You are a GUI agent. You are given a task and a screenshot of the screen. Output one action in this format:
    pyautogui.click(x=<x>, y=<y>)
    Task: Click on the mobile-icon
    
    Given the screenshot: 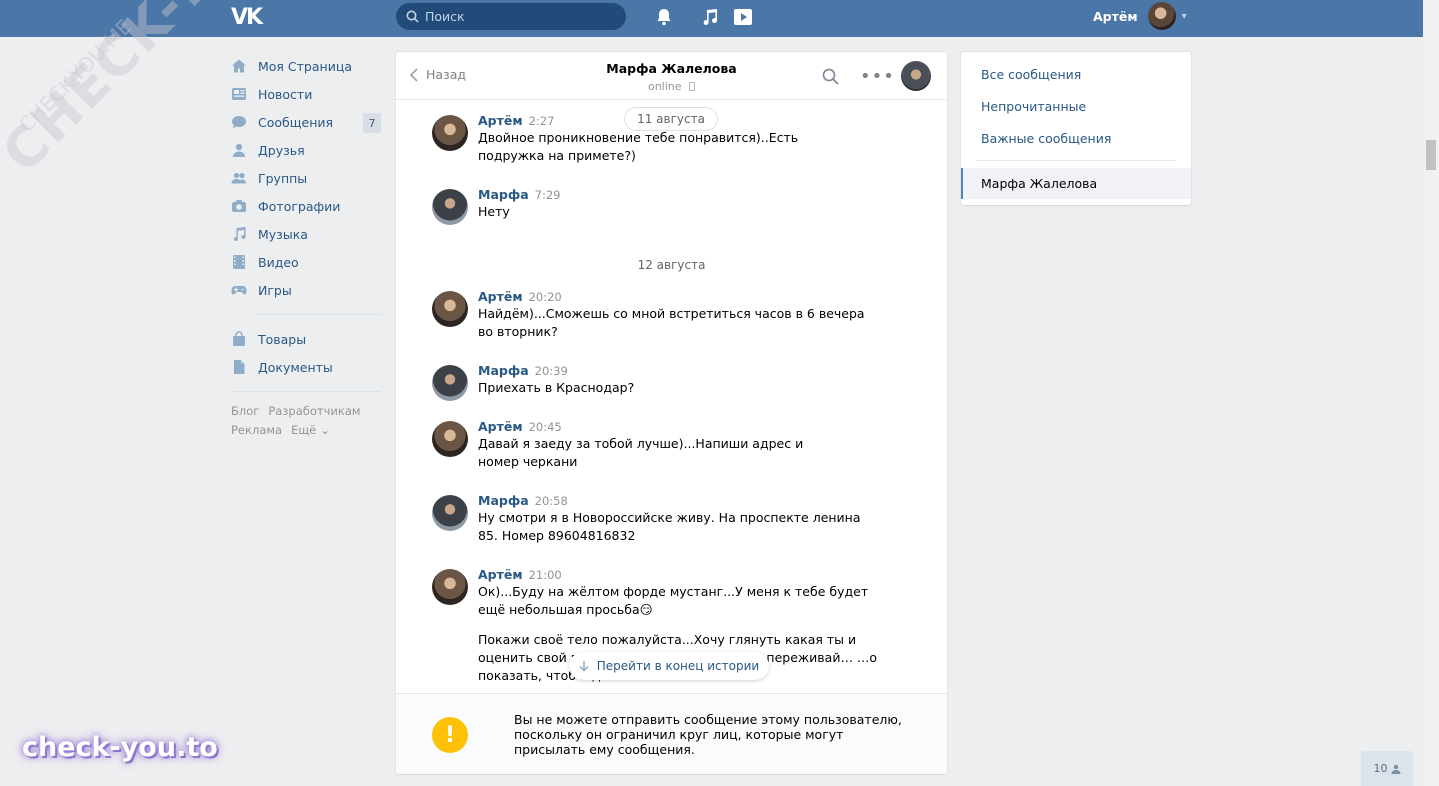 What is the action you would take?
    pyautogui.click(x=692, y=86)
    